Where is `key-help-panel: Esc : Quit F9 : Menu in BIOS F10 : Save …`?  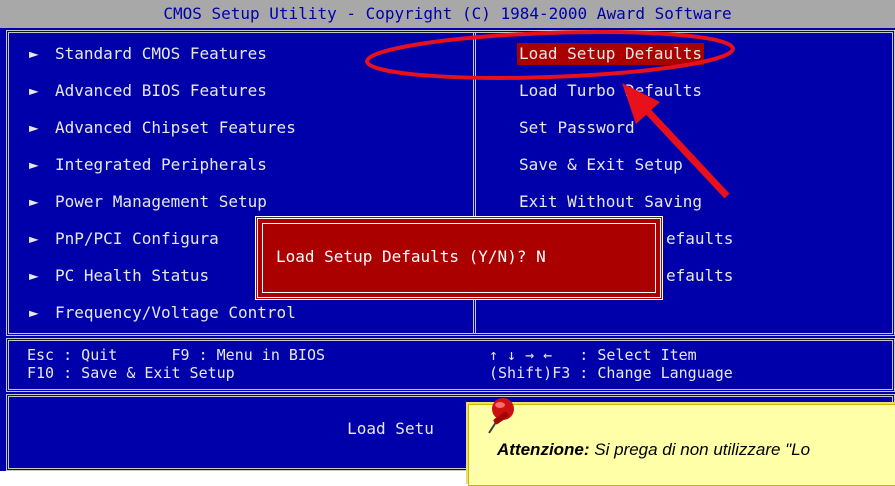 key-help-panel: Esc : Quit F9 : Menu in BIOS F10 : Save … is located at coordinates (450, 365).